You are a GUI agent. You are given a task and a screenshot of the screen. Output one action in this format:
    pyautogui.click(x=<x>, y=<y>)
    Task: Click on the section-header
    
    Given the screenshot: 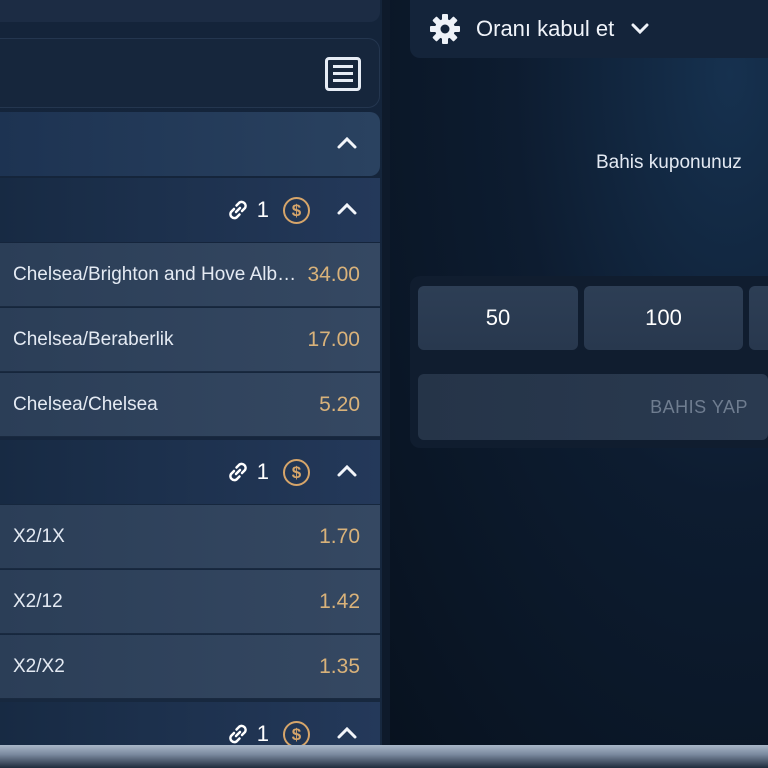 What is the action you would take?
    pyautogui.click(x=190, y=144)
    